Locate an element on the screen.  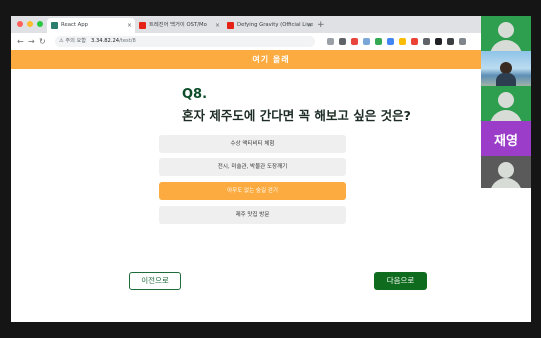
tab-youtube-ost: 트레진어 백거이 OST/Mo × is located at coordinates (179, 25).